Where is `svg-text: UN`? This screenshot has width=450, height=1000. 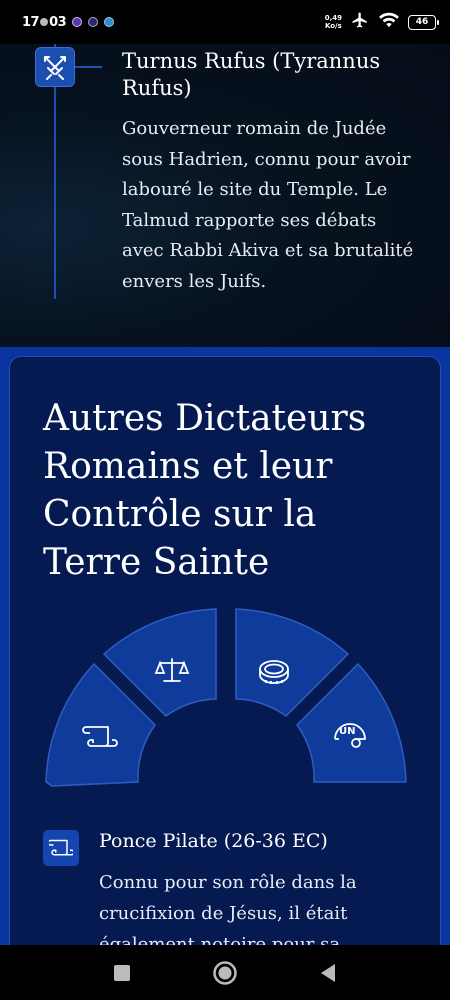
svg-text: UN is located at coordinates (347, 731).